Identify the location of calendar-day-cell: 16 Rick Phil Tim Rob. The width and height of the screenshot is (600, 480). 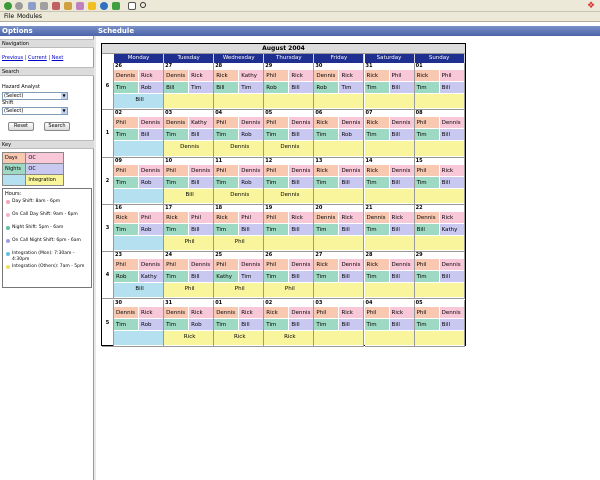
(139, 228).